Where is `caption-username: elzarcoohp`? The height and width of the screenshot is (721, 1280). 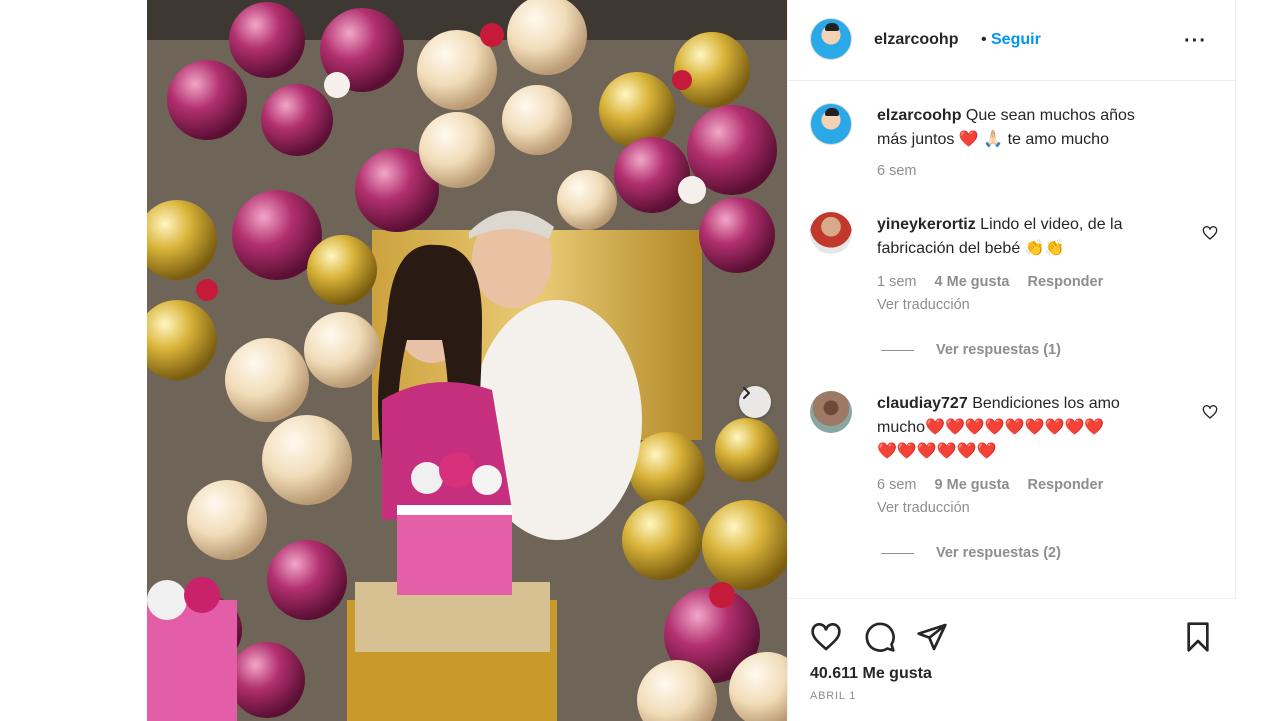
caption-username: elzarcoohp is located at coordinates (919, 115).